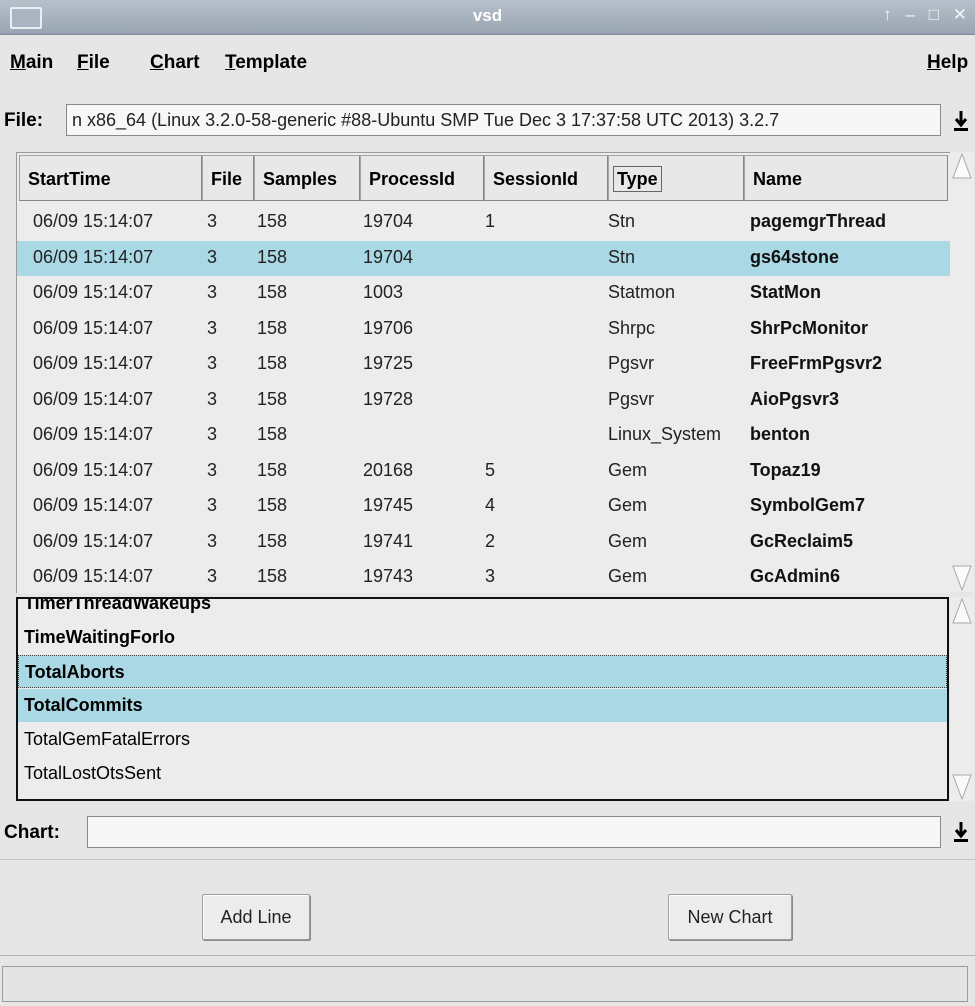 This screenshot has height=1006, width=975. I want to click on cell-sessionid: 3, so click(490, 576).